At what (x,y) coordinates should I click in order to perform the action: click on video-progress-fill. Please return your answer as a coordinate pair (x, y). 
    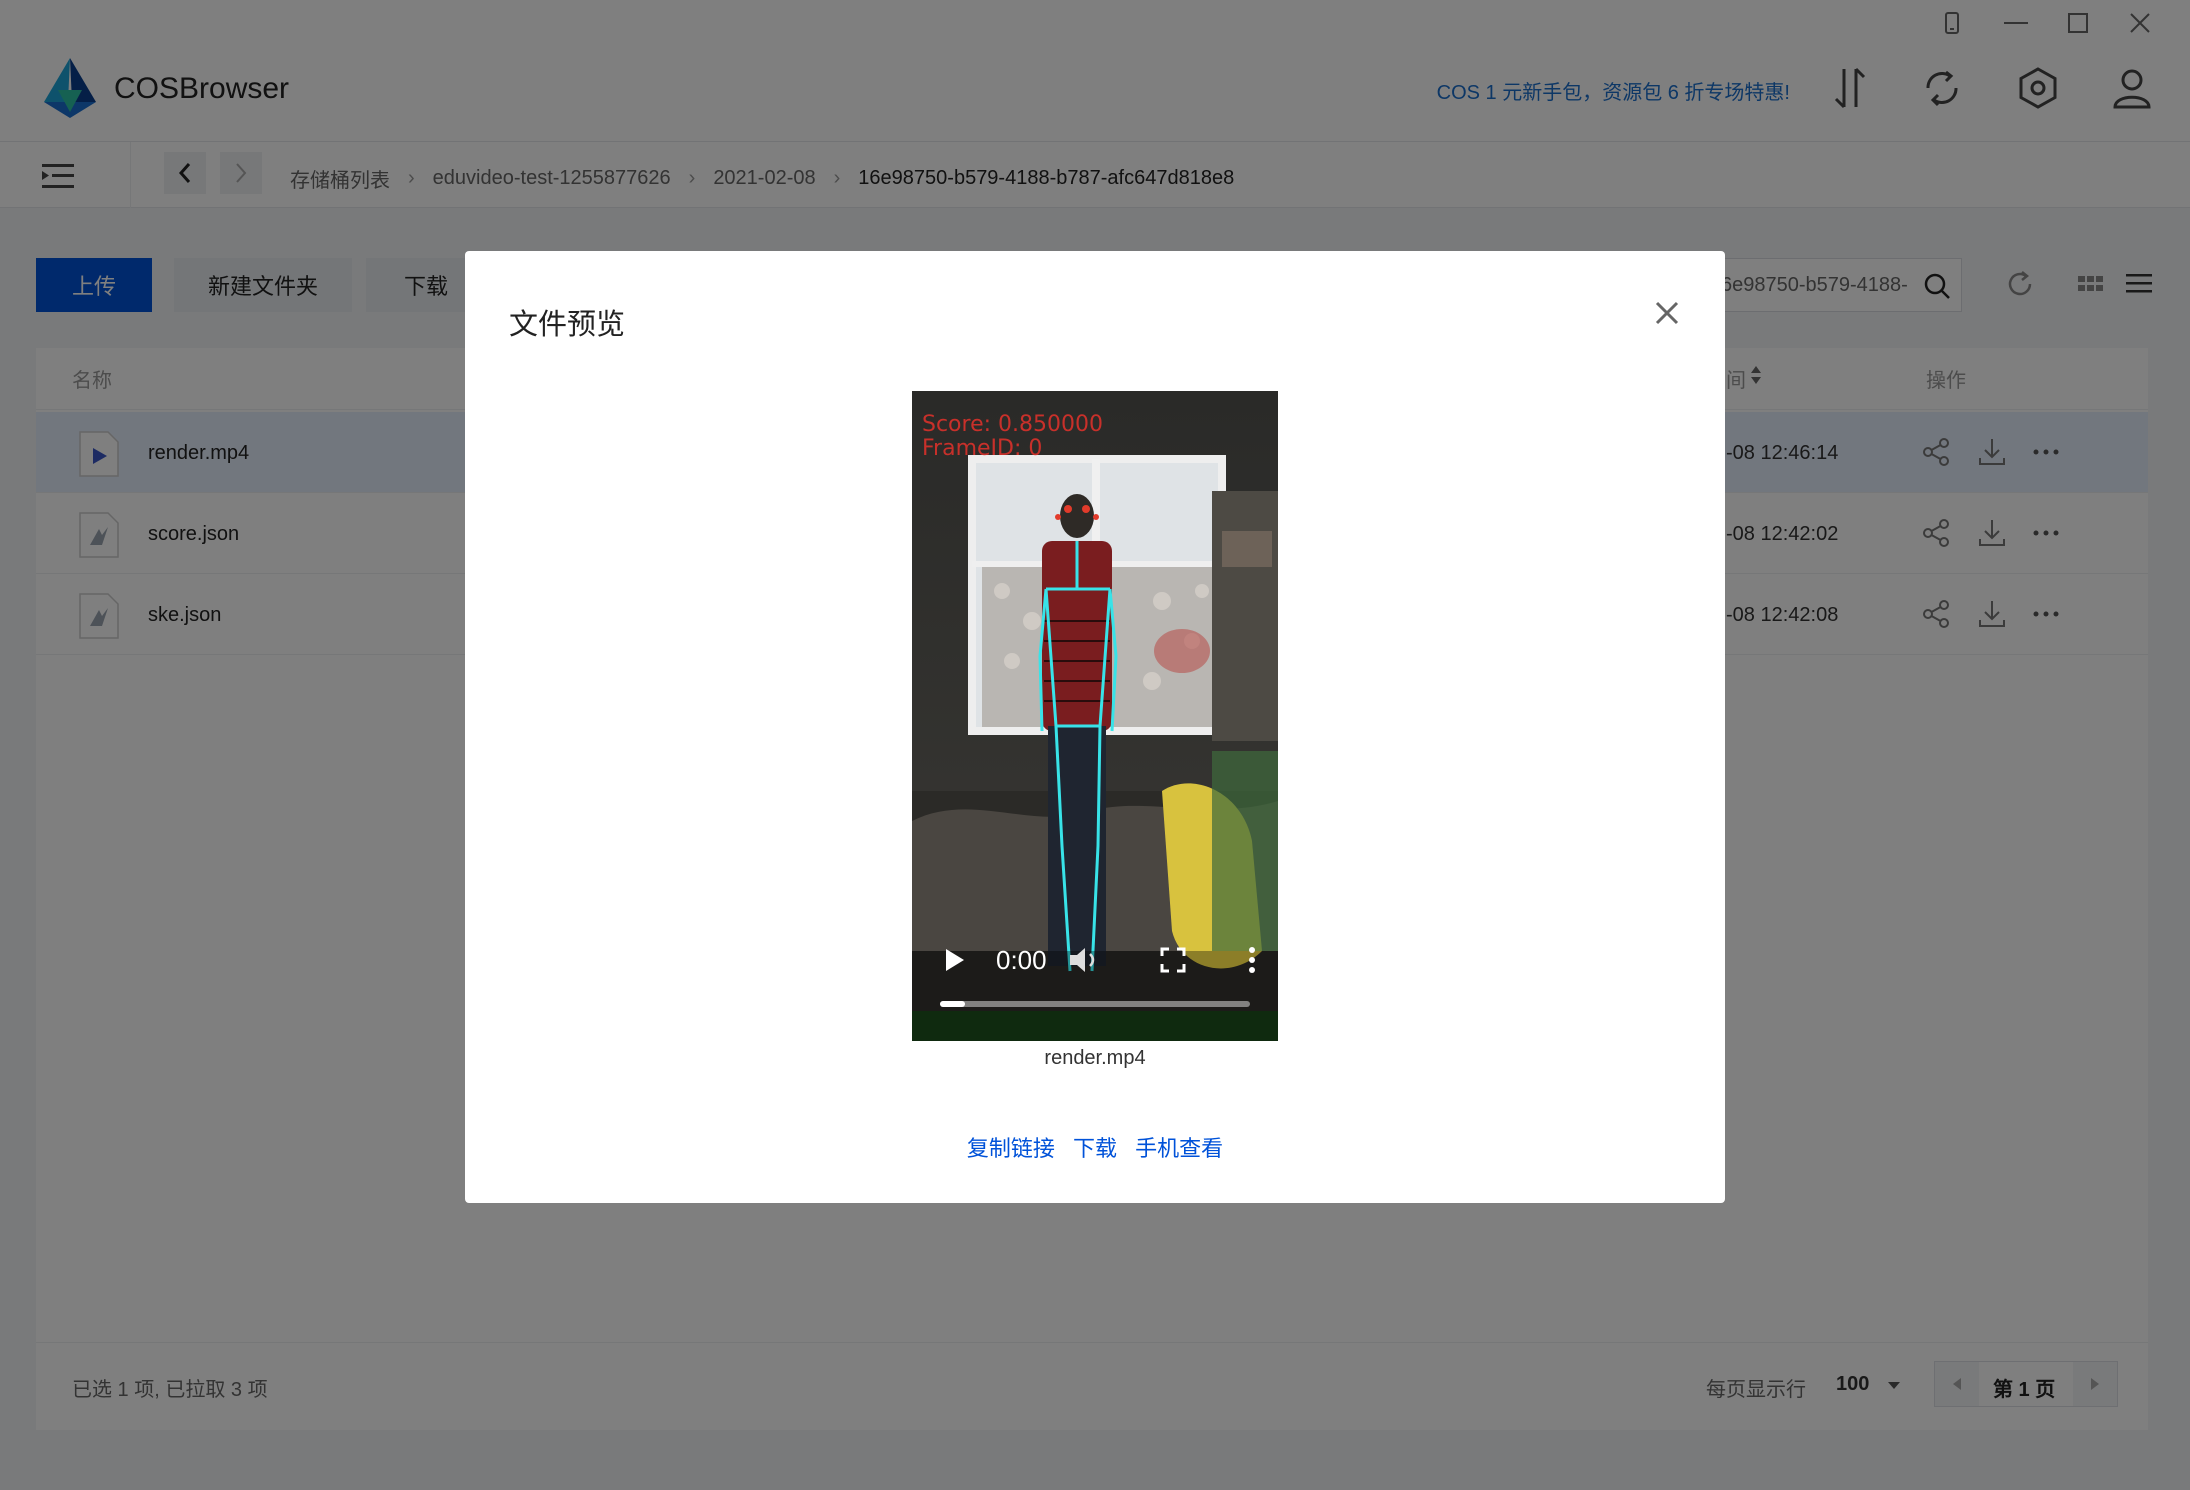
    Looking at the image, I should click on (952, 1004).